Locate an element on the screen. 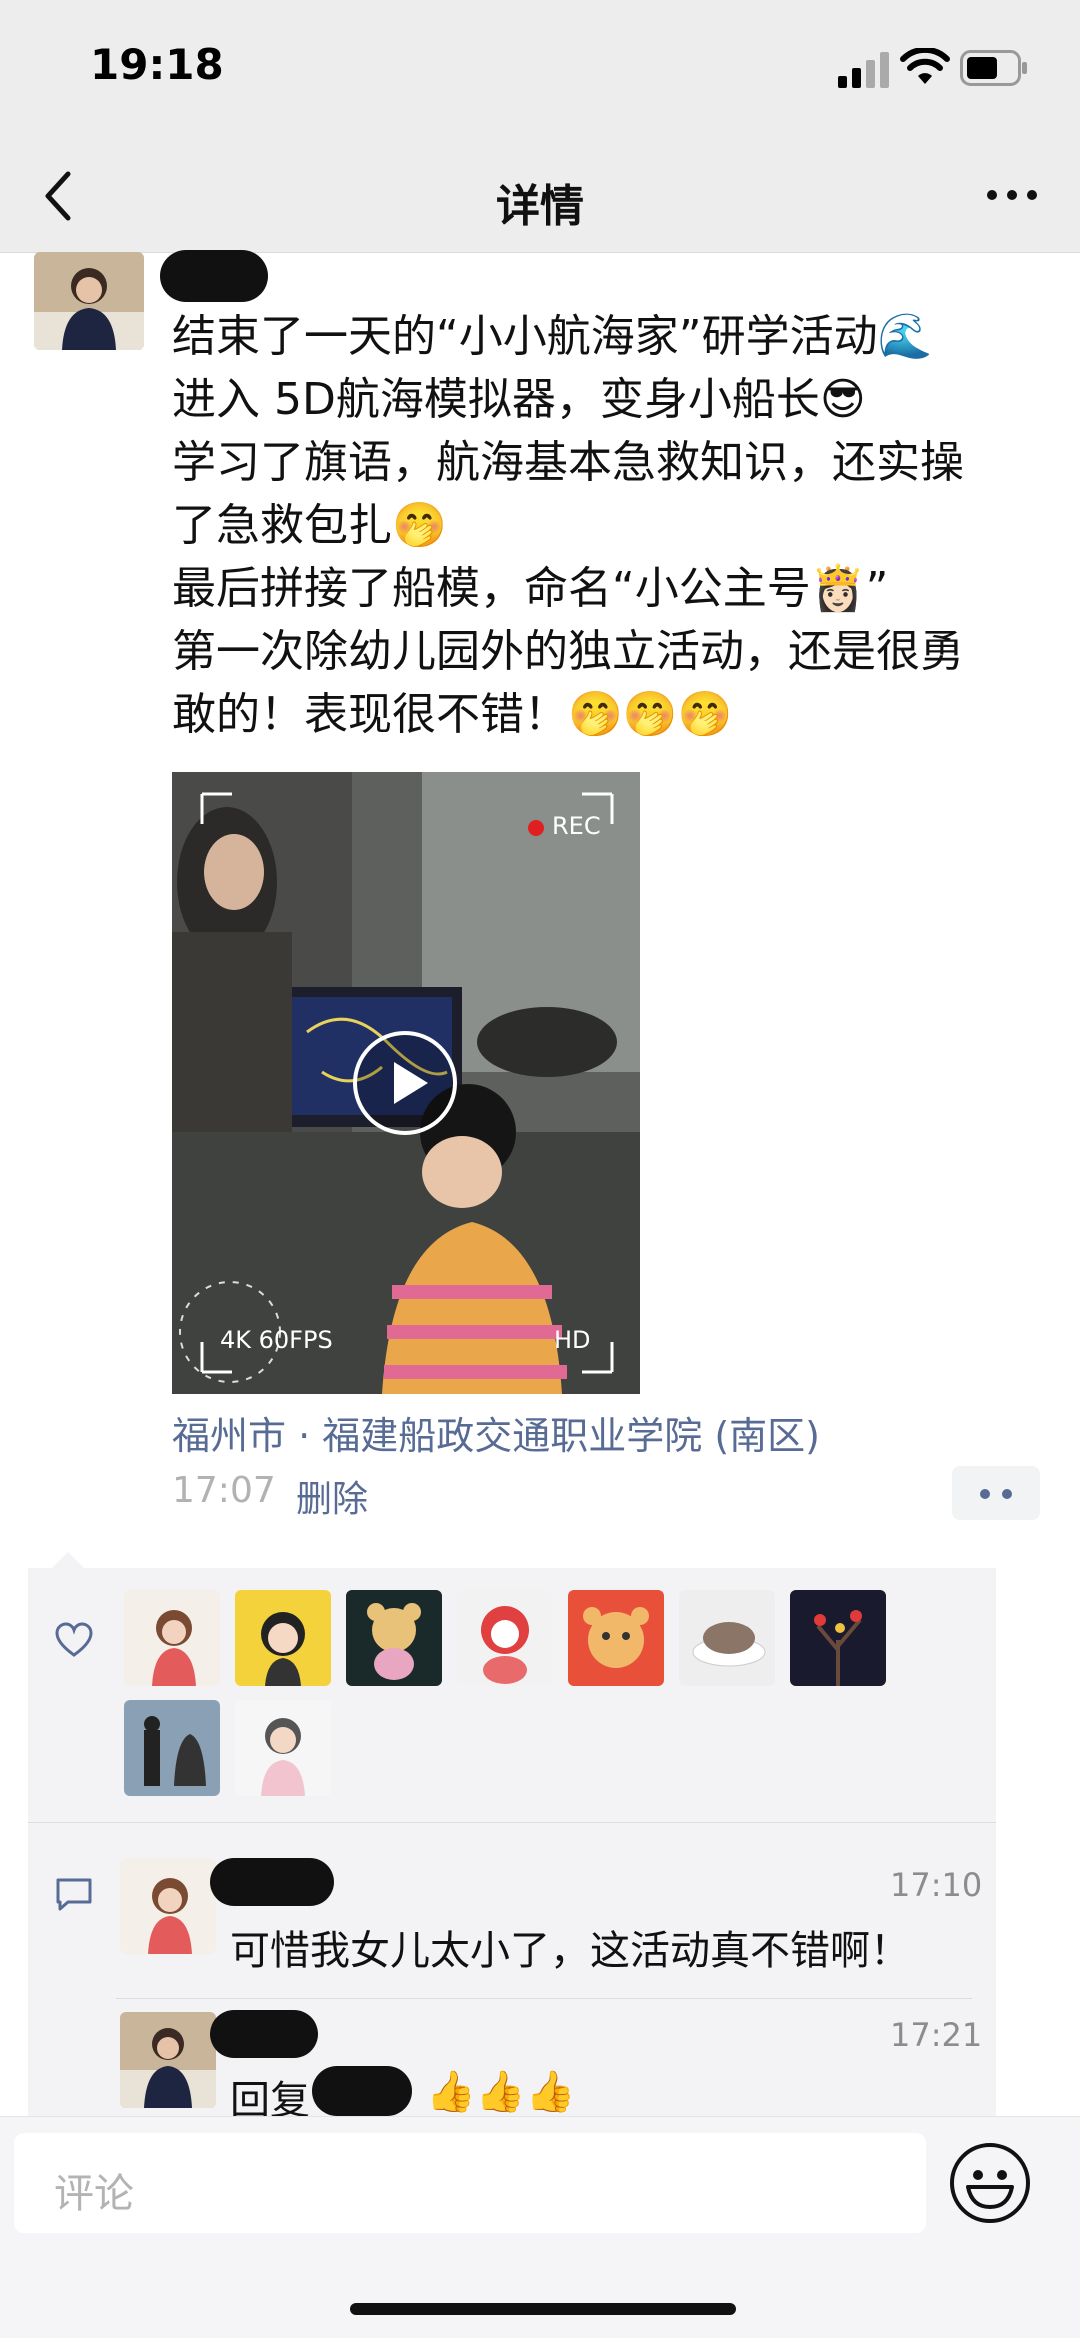 The image size is (1080, 2338). page-title: 详情 is located at coordinates (540, 206).